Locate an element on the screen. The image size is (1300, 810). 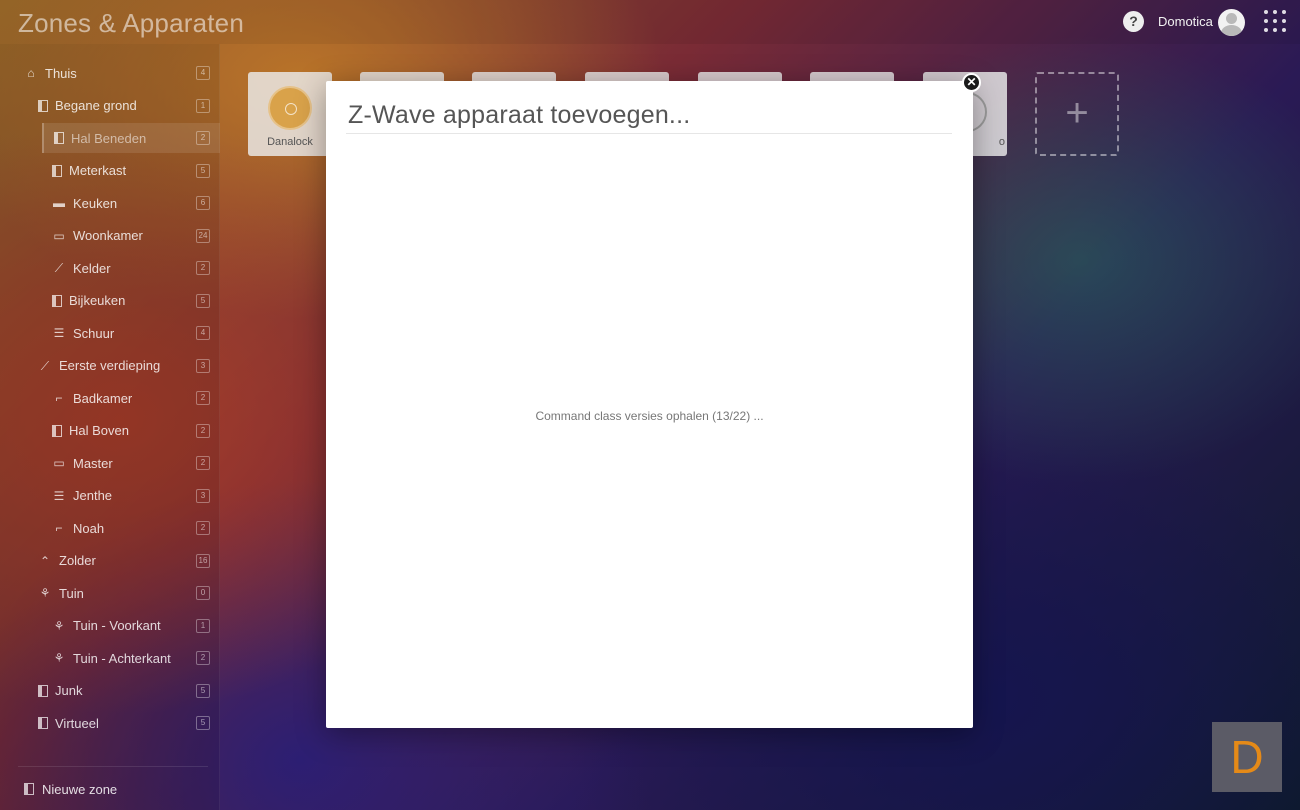
zone-label: Tuin - Achterkant is located at coordinates (122, 658).